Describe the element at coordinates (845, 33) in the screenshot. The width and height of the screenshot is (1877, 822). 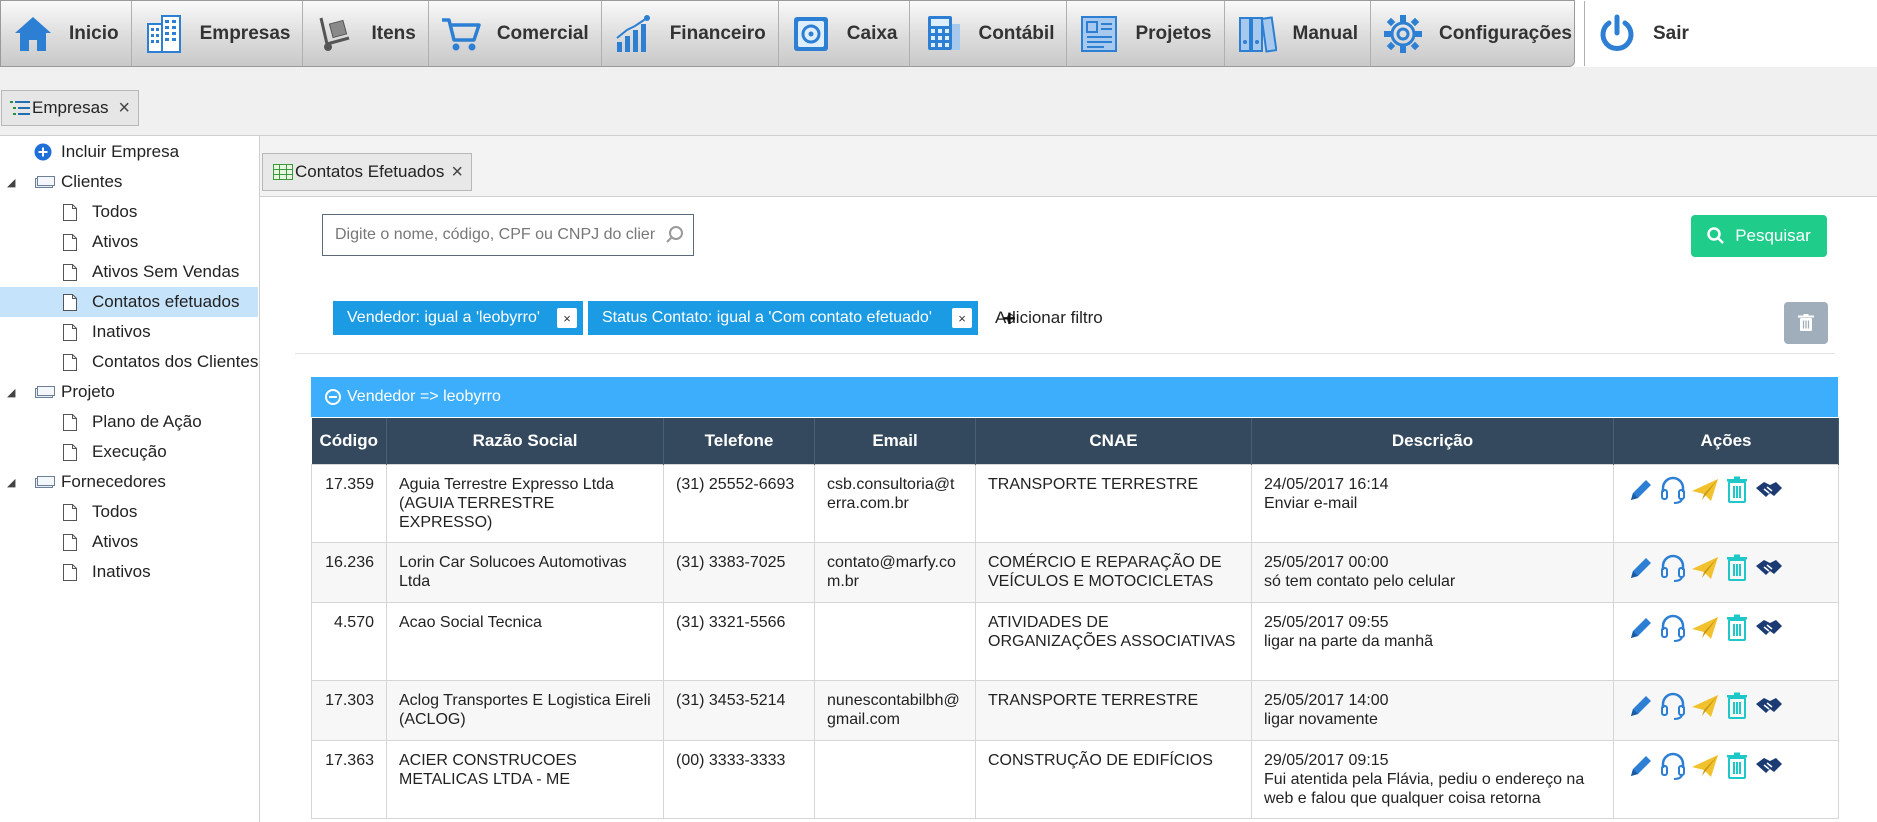
I see `menu-caixa: Caixa` at that location.